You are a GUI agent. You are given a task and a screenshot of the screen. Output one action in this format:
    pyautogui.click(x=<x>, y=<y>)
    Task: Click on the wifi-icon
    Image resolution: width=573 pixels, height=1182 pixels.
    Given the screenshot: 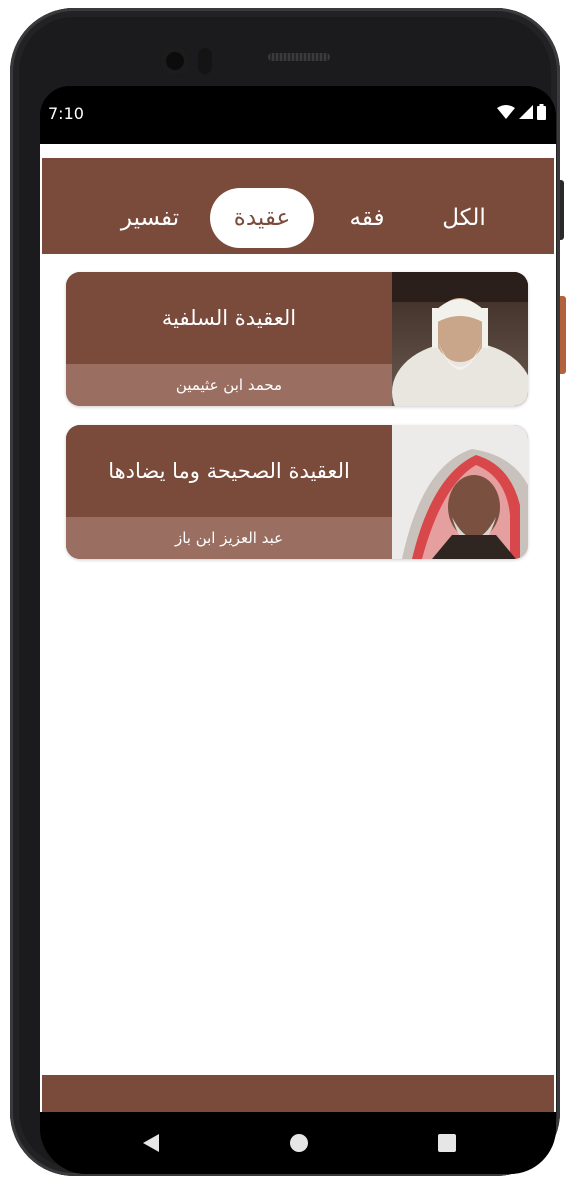 What is the action you would take?
    pyautogui.click(x=506, y=112)
    